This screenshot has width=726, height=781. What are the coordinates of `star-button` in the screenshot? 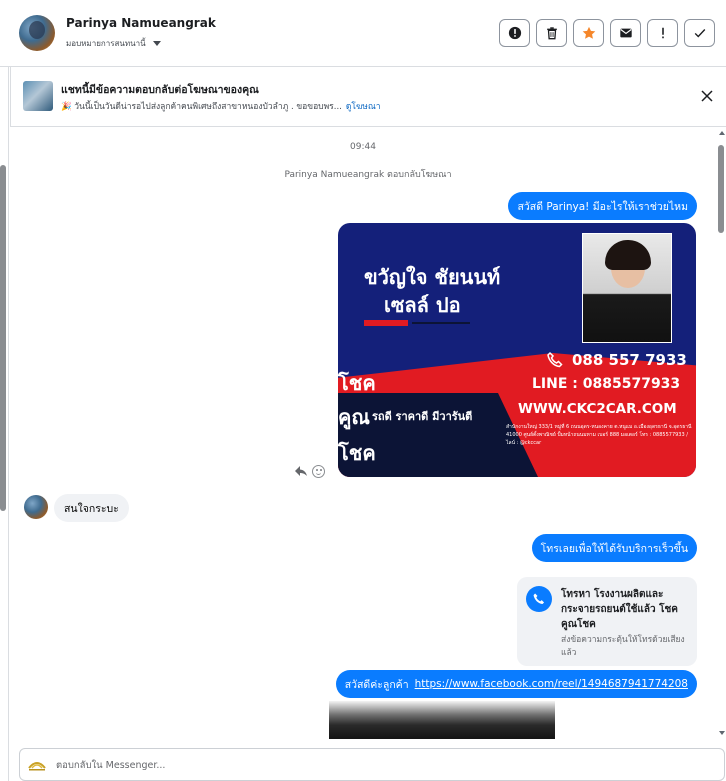 It's located at (588, 33).